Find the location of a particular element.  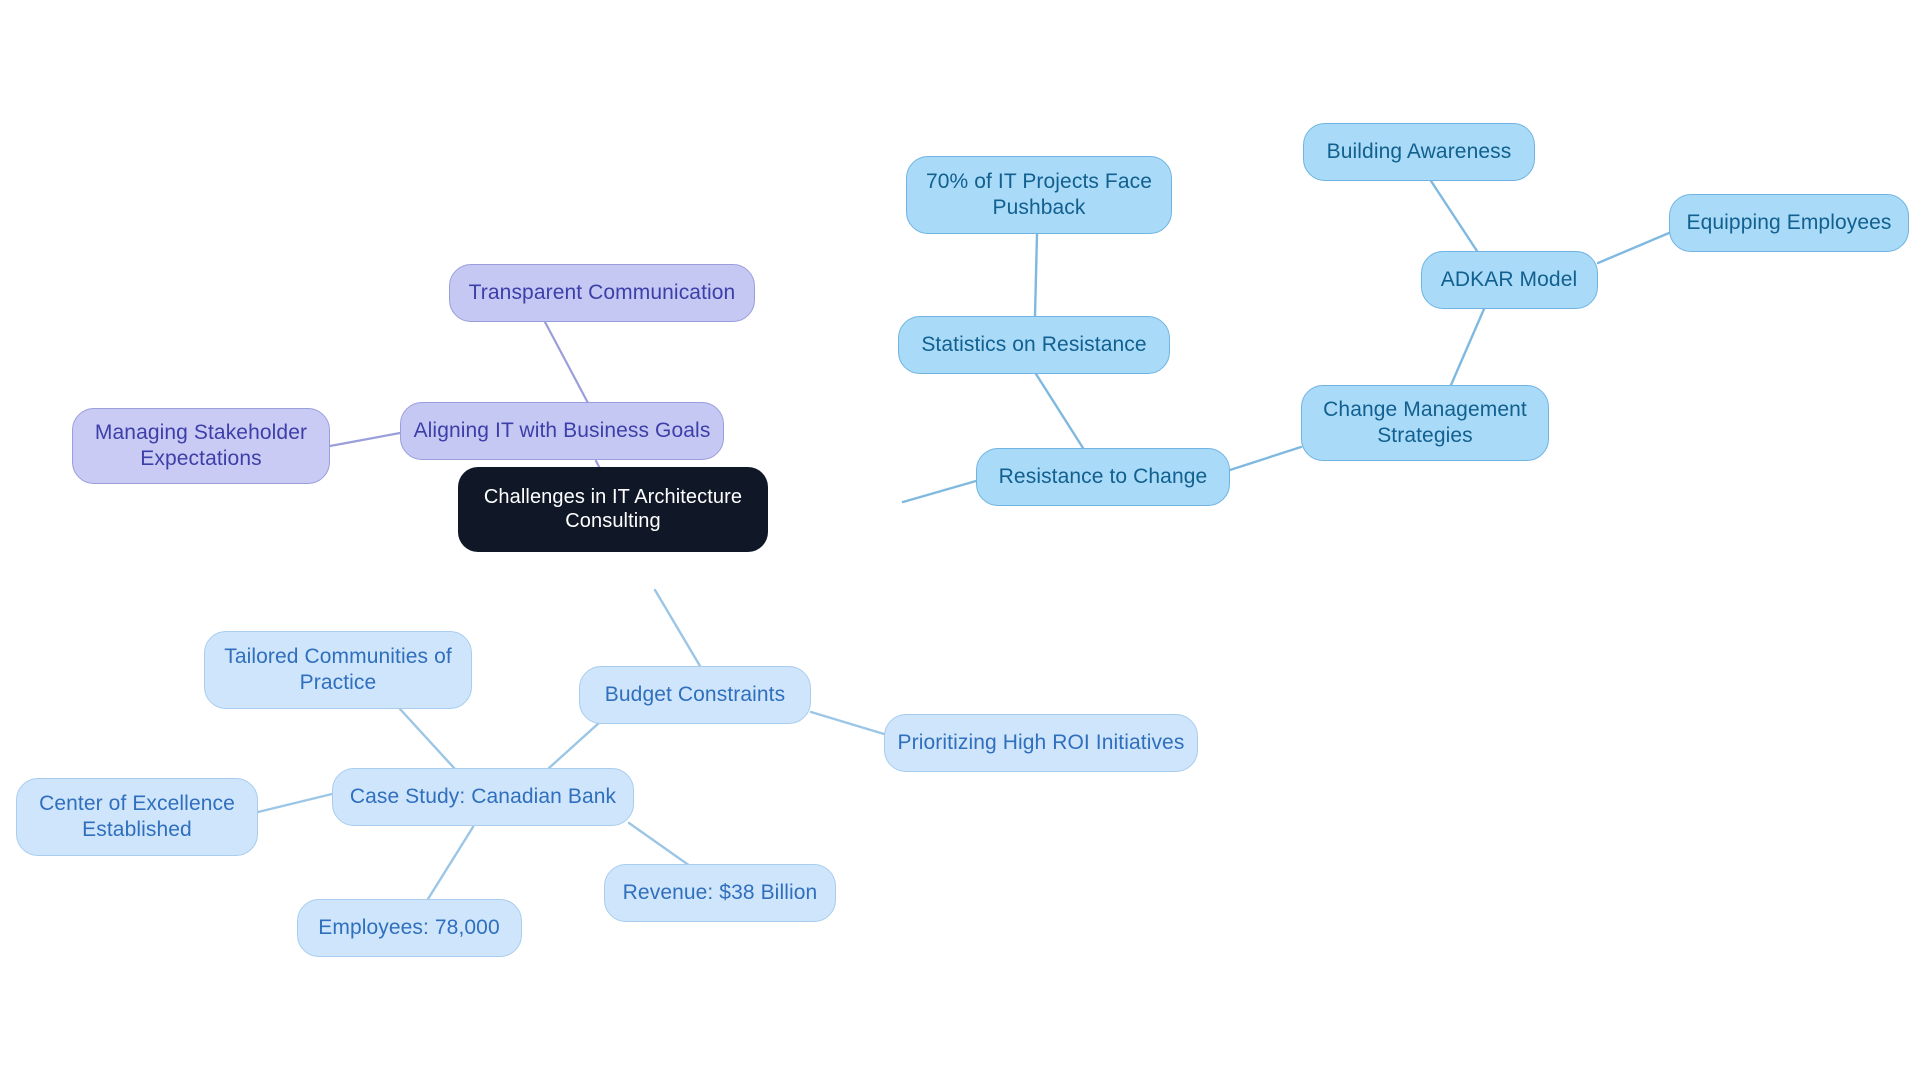

edge-budget-constraints-to-case-study-canadian-bank is located at coordinates (574, 745).